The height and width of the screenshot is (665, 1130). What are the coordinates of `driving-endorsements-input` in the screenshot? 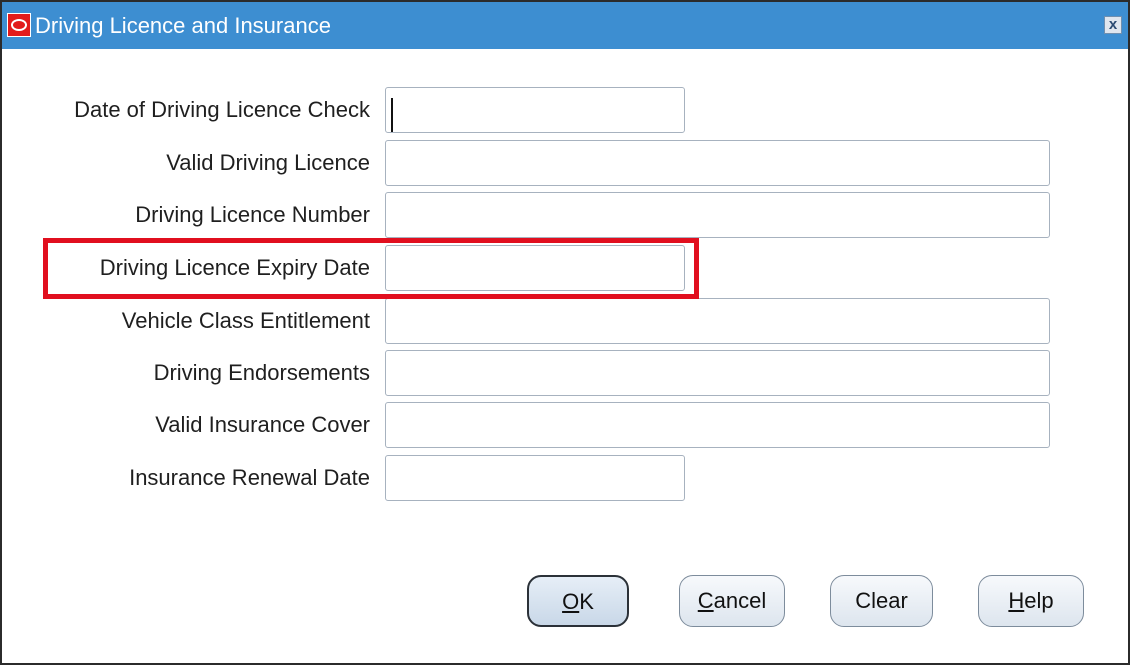 It's located at (717, 373).